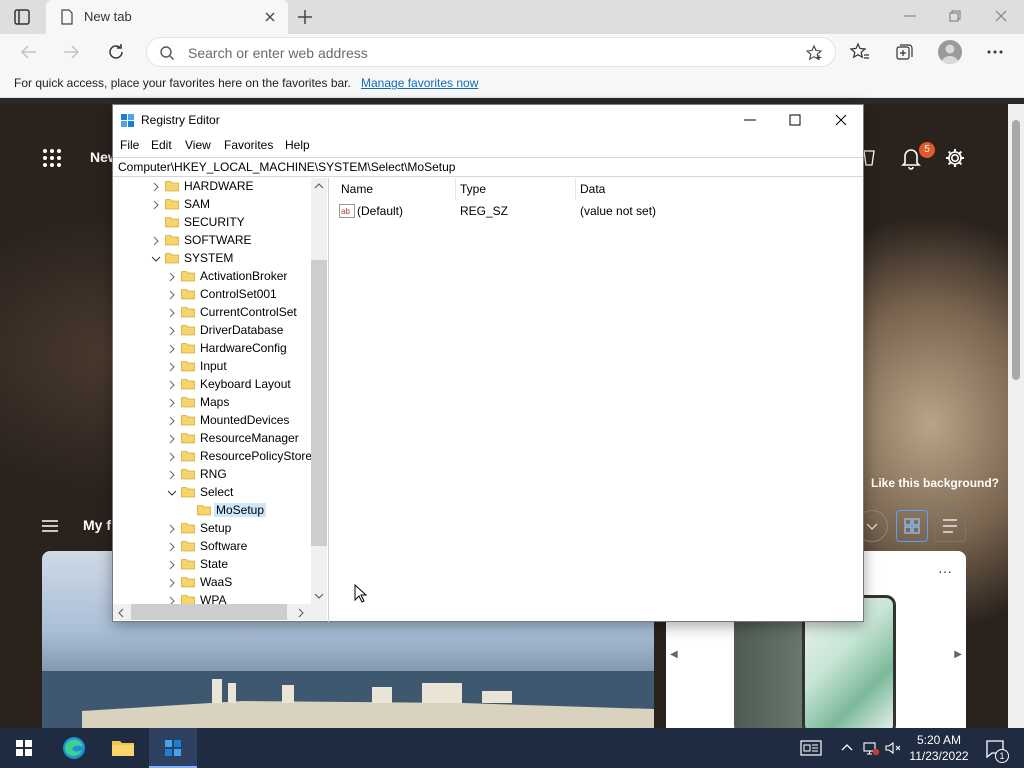  What do you see at coordinates (841, 120) in the screenshot?
I see `registry-close-icon` at bounding box center [841, 120].